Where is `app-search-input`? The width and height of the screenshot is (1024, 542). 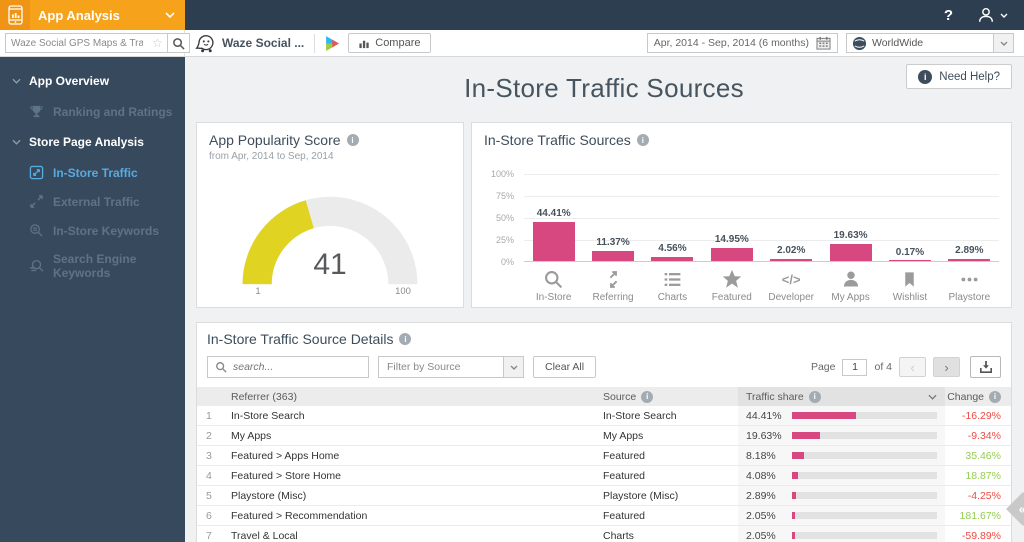 app-search-input is located at coordinates (77, 43).